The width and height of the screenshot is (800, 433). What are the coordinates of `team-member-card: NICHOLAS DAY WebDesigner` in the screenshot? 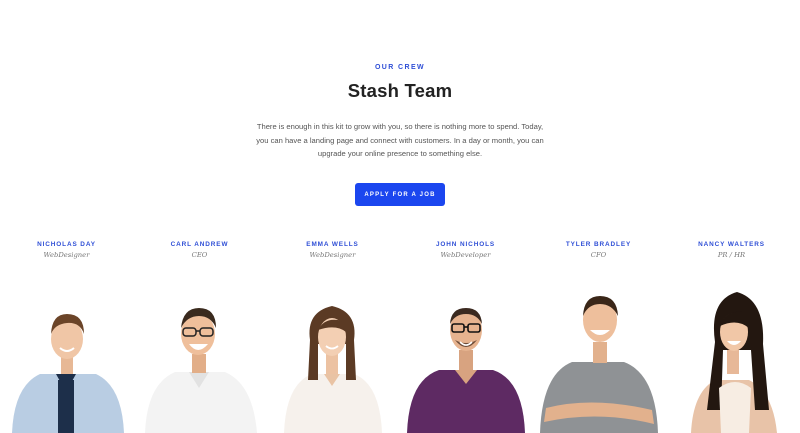 It's located at (66, 335).